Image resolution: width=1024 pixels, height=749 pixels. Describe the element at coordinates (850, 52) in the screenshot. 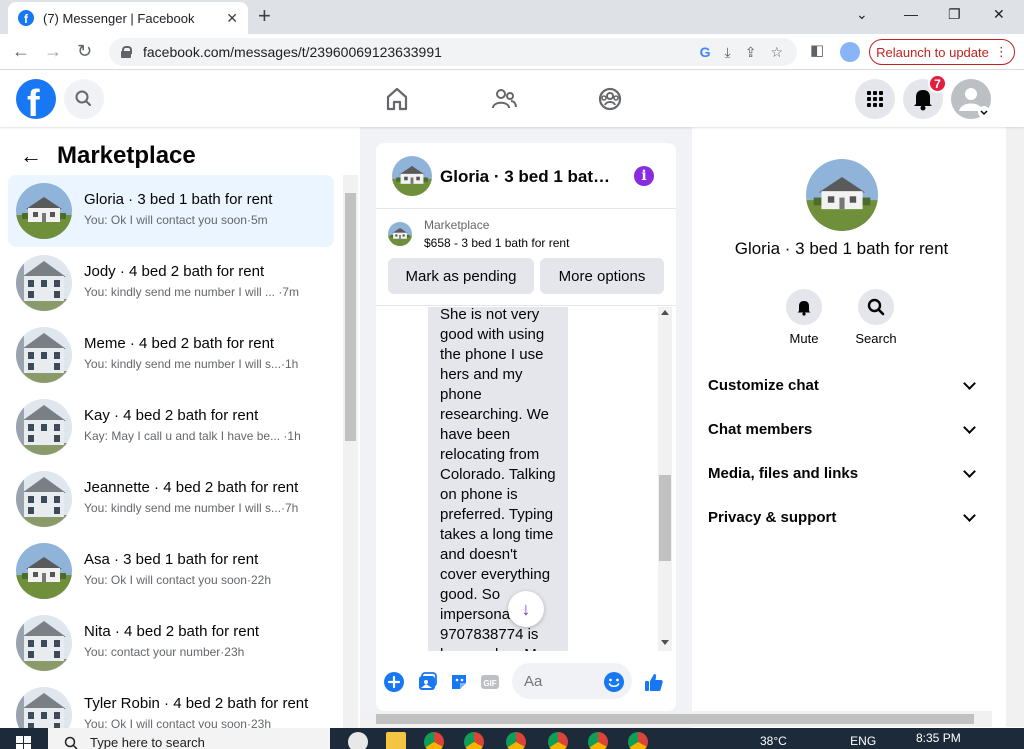

I see `profile-icon` at that location.